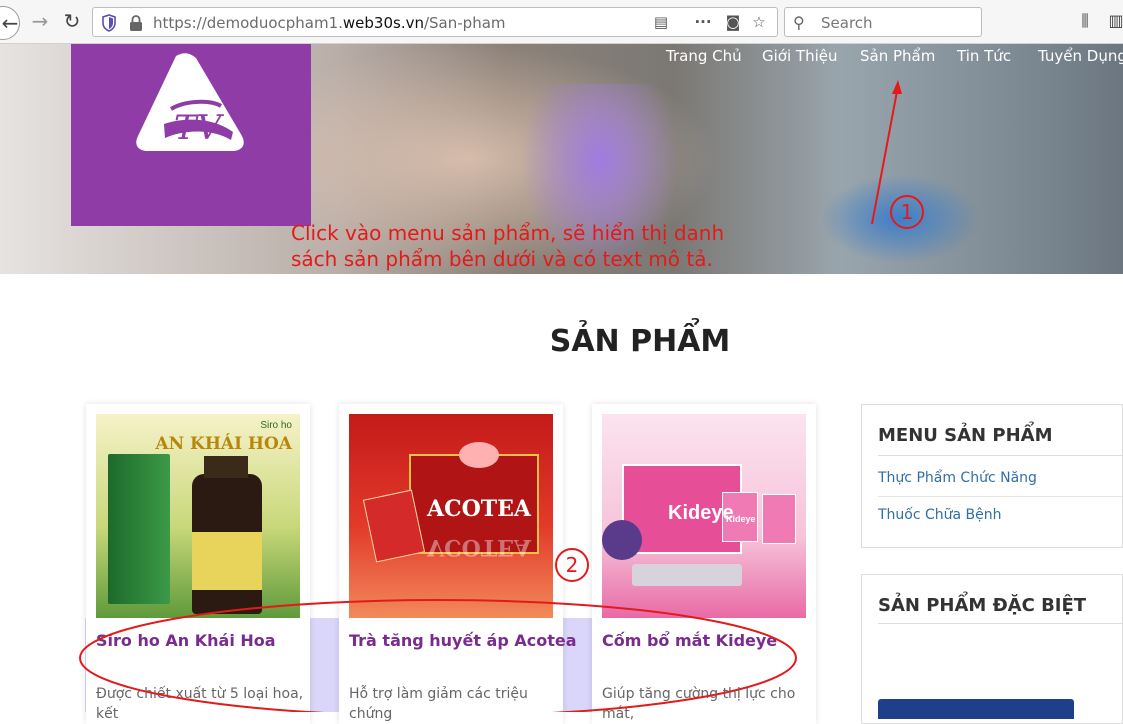  I want to click on sidebar-toggle-icon: ▥, so click(1113, 21).